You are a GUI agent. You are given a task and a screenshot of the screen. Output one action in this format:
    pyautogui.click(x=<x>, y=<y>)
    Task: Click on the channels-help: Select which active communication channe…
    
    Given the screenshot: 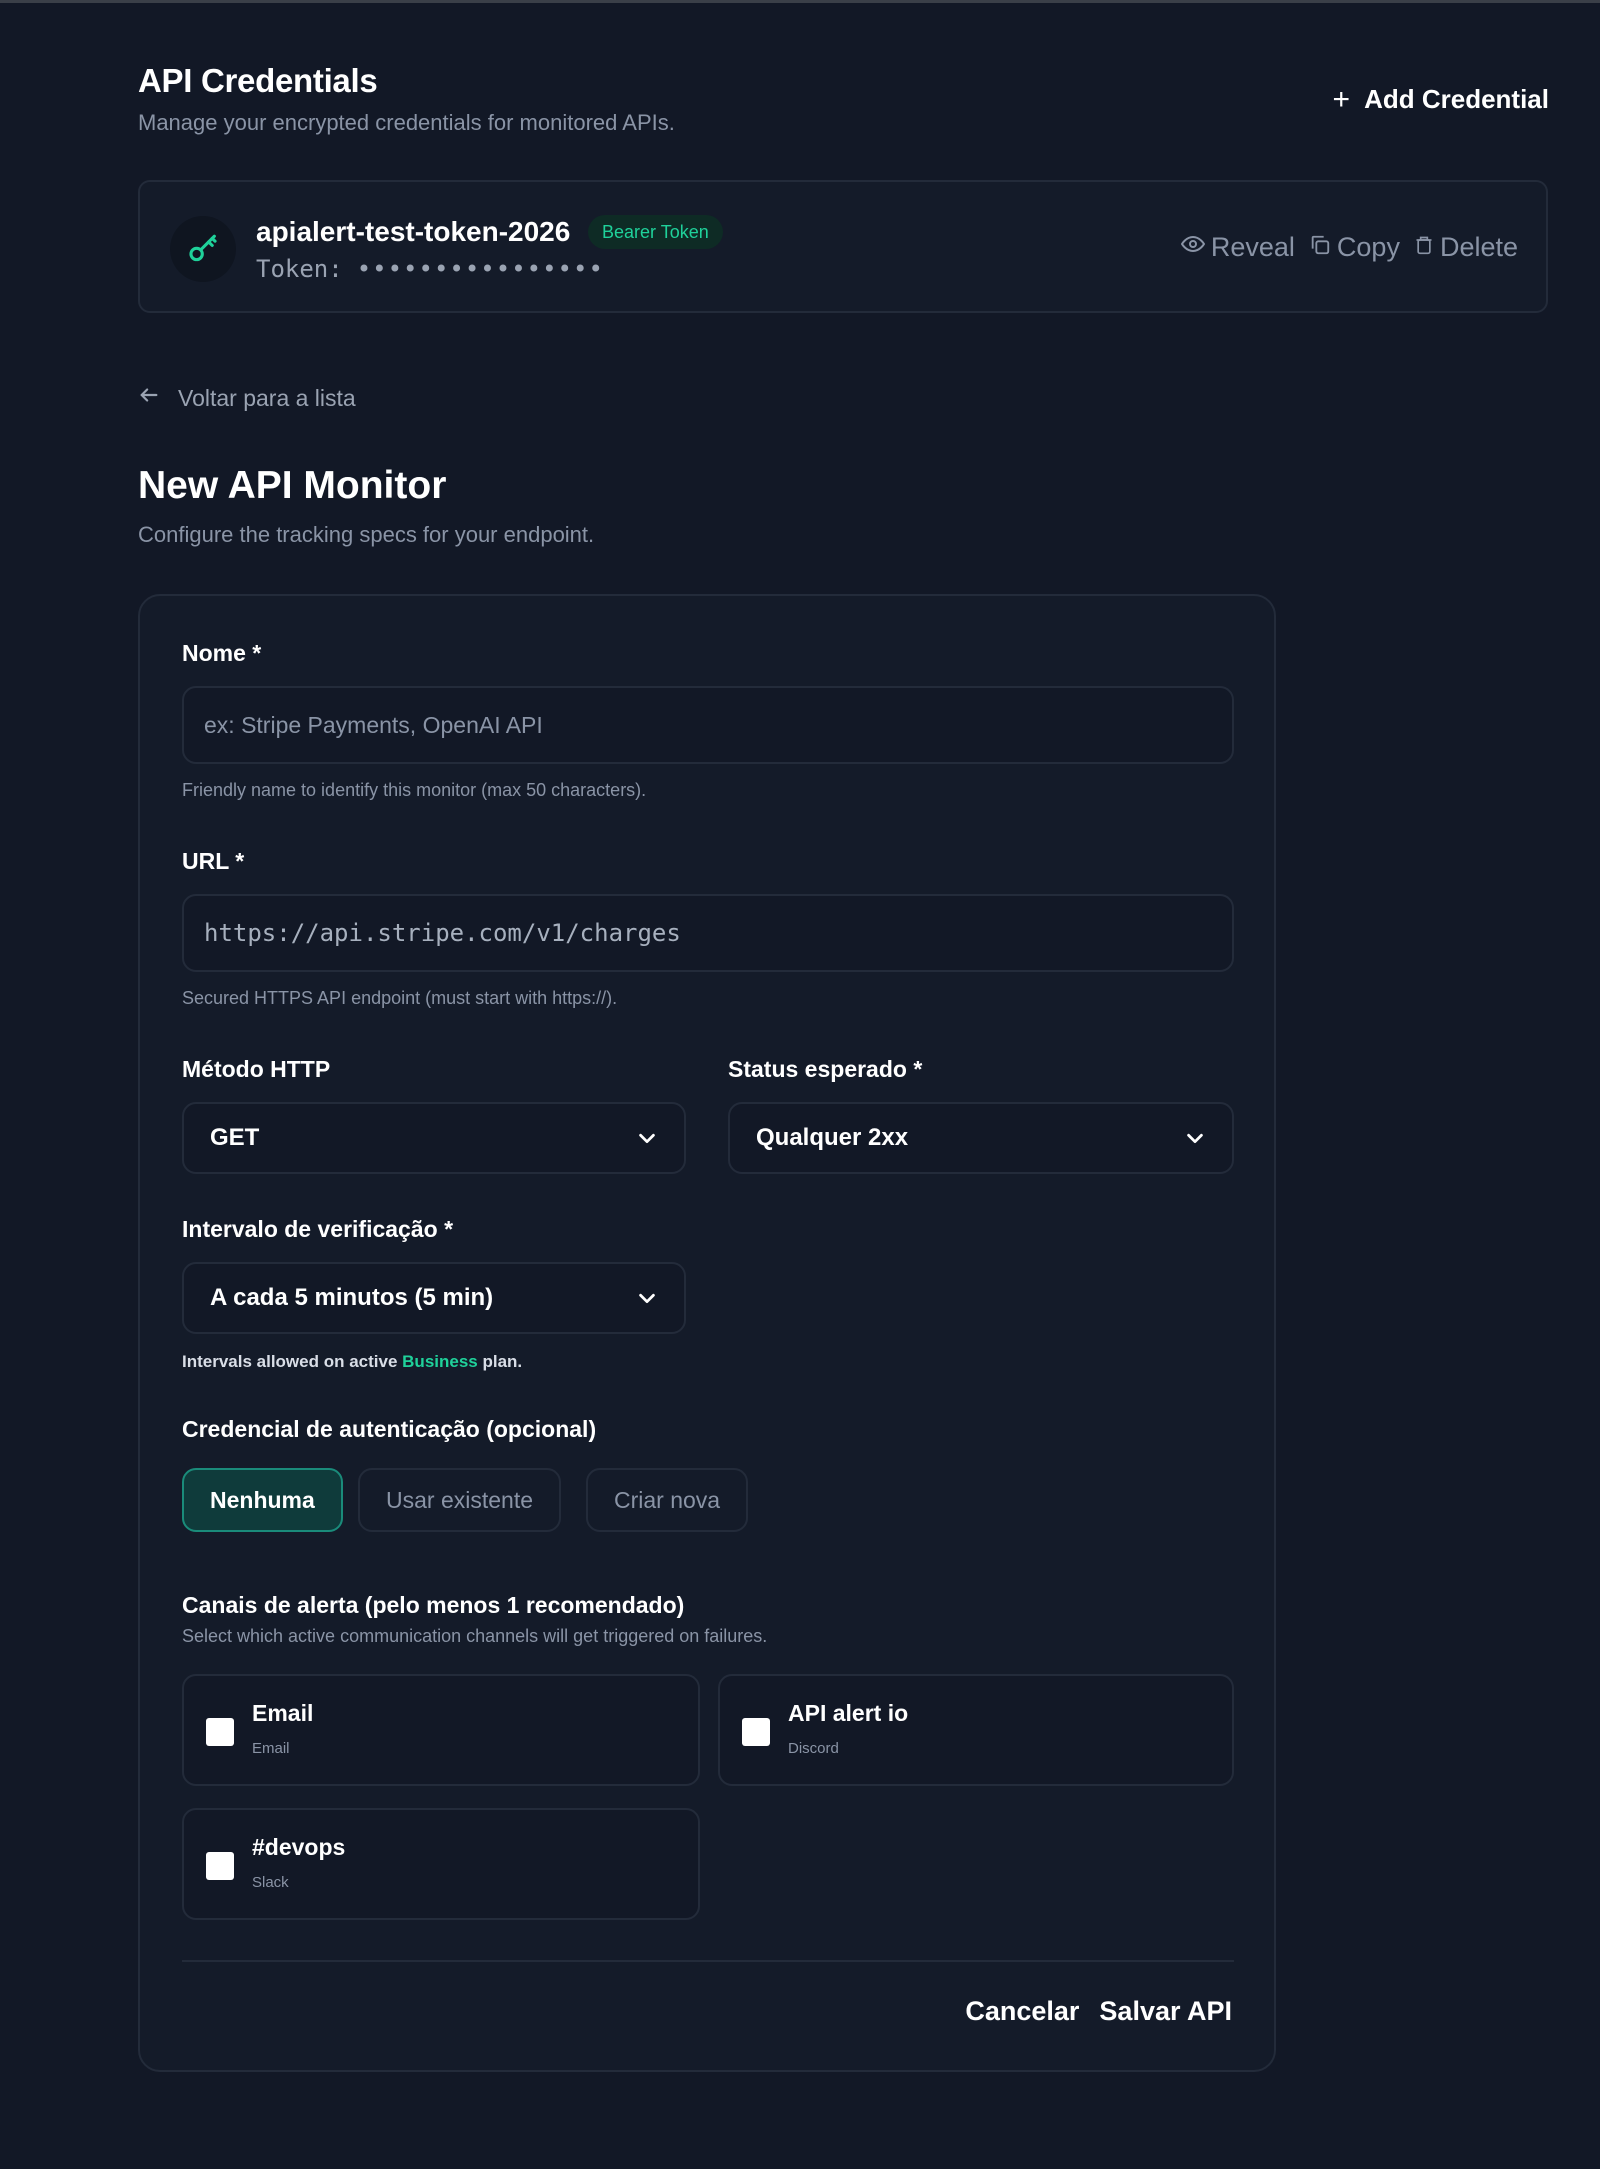 What is the action you would take?
    pyautogui.click(x=475, y=1636)
    